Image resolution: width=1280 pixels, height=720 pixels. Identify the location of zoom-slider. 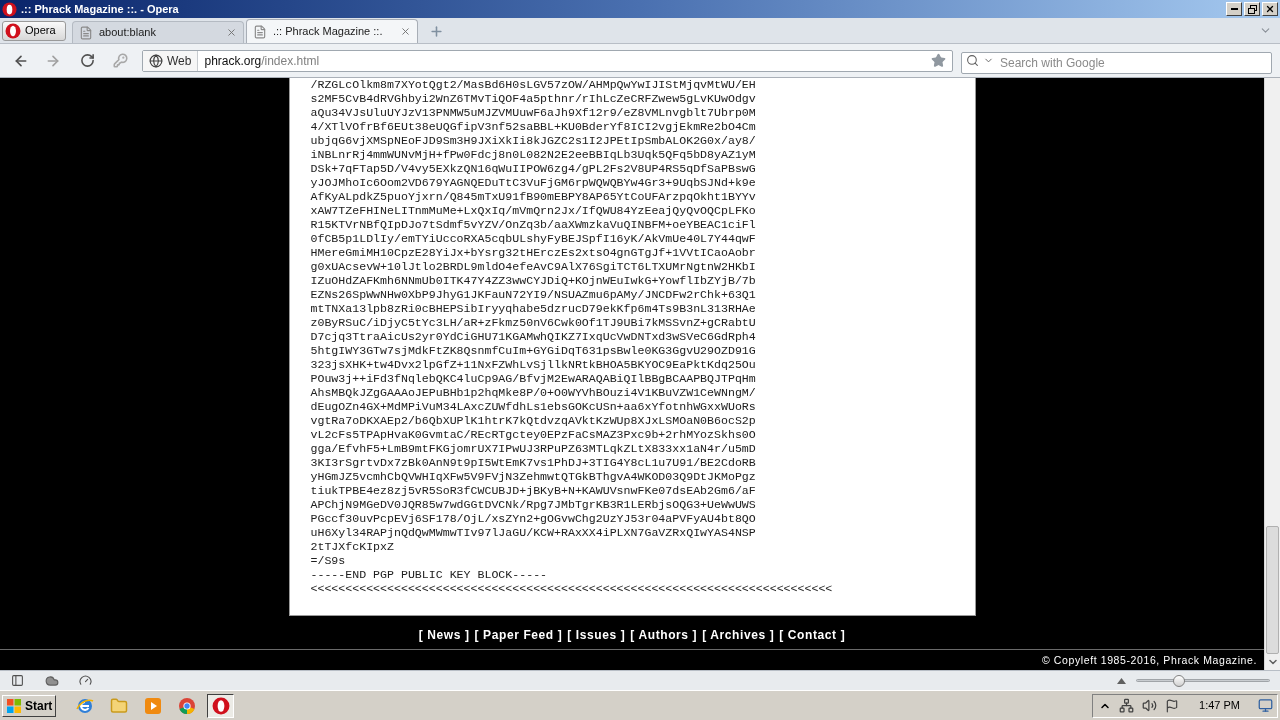
(1203, 680).